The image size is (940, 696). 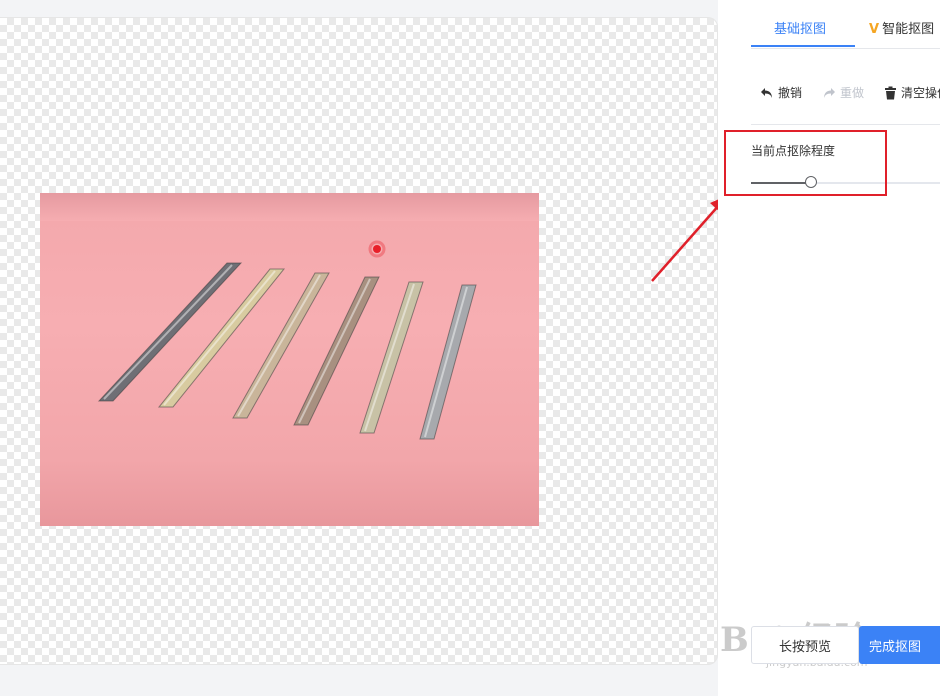 What do you see at coordinates (845, 24) in the screenshot?
I see `tab-bar: 基础抠图 V 智能抠图` at bounding box center [845, 24].